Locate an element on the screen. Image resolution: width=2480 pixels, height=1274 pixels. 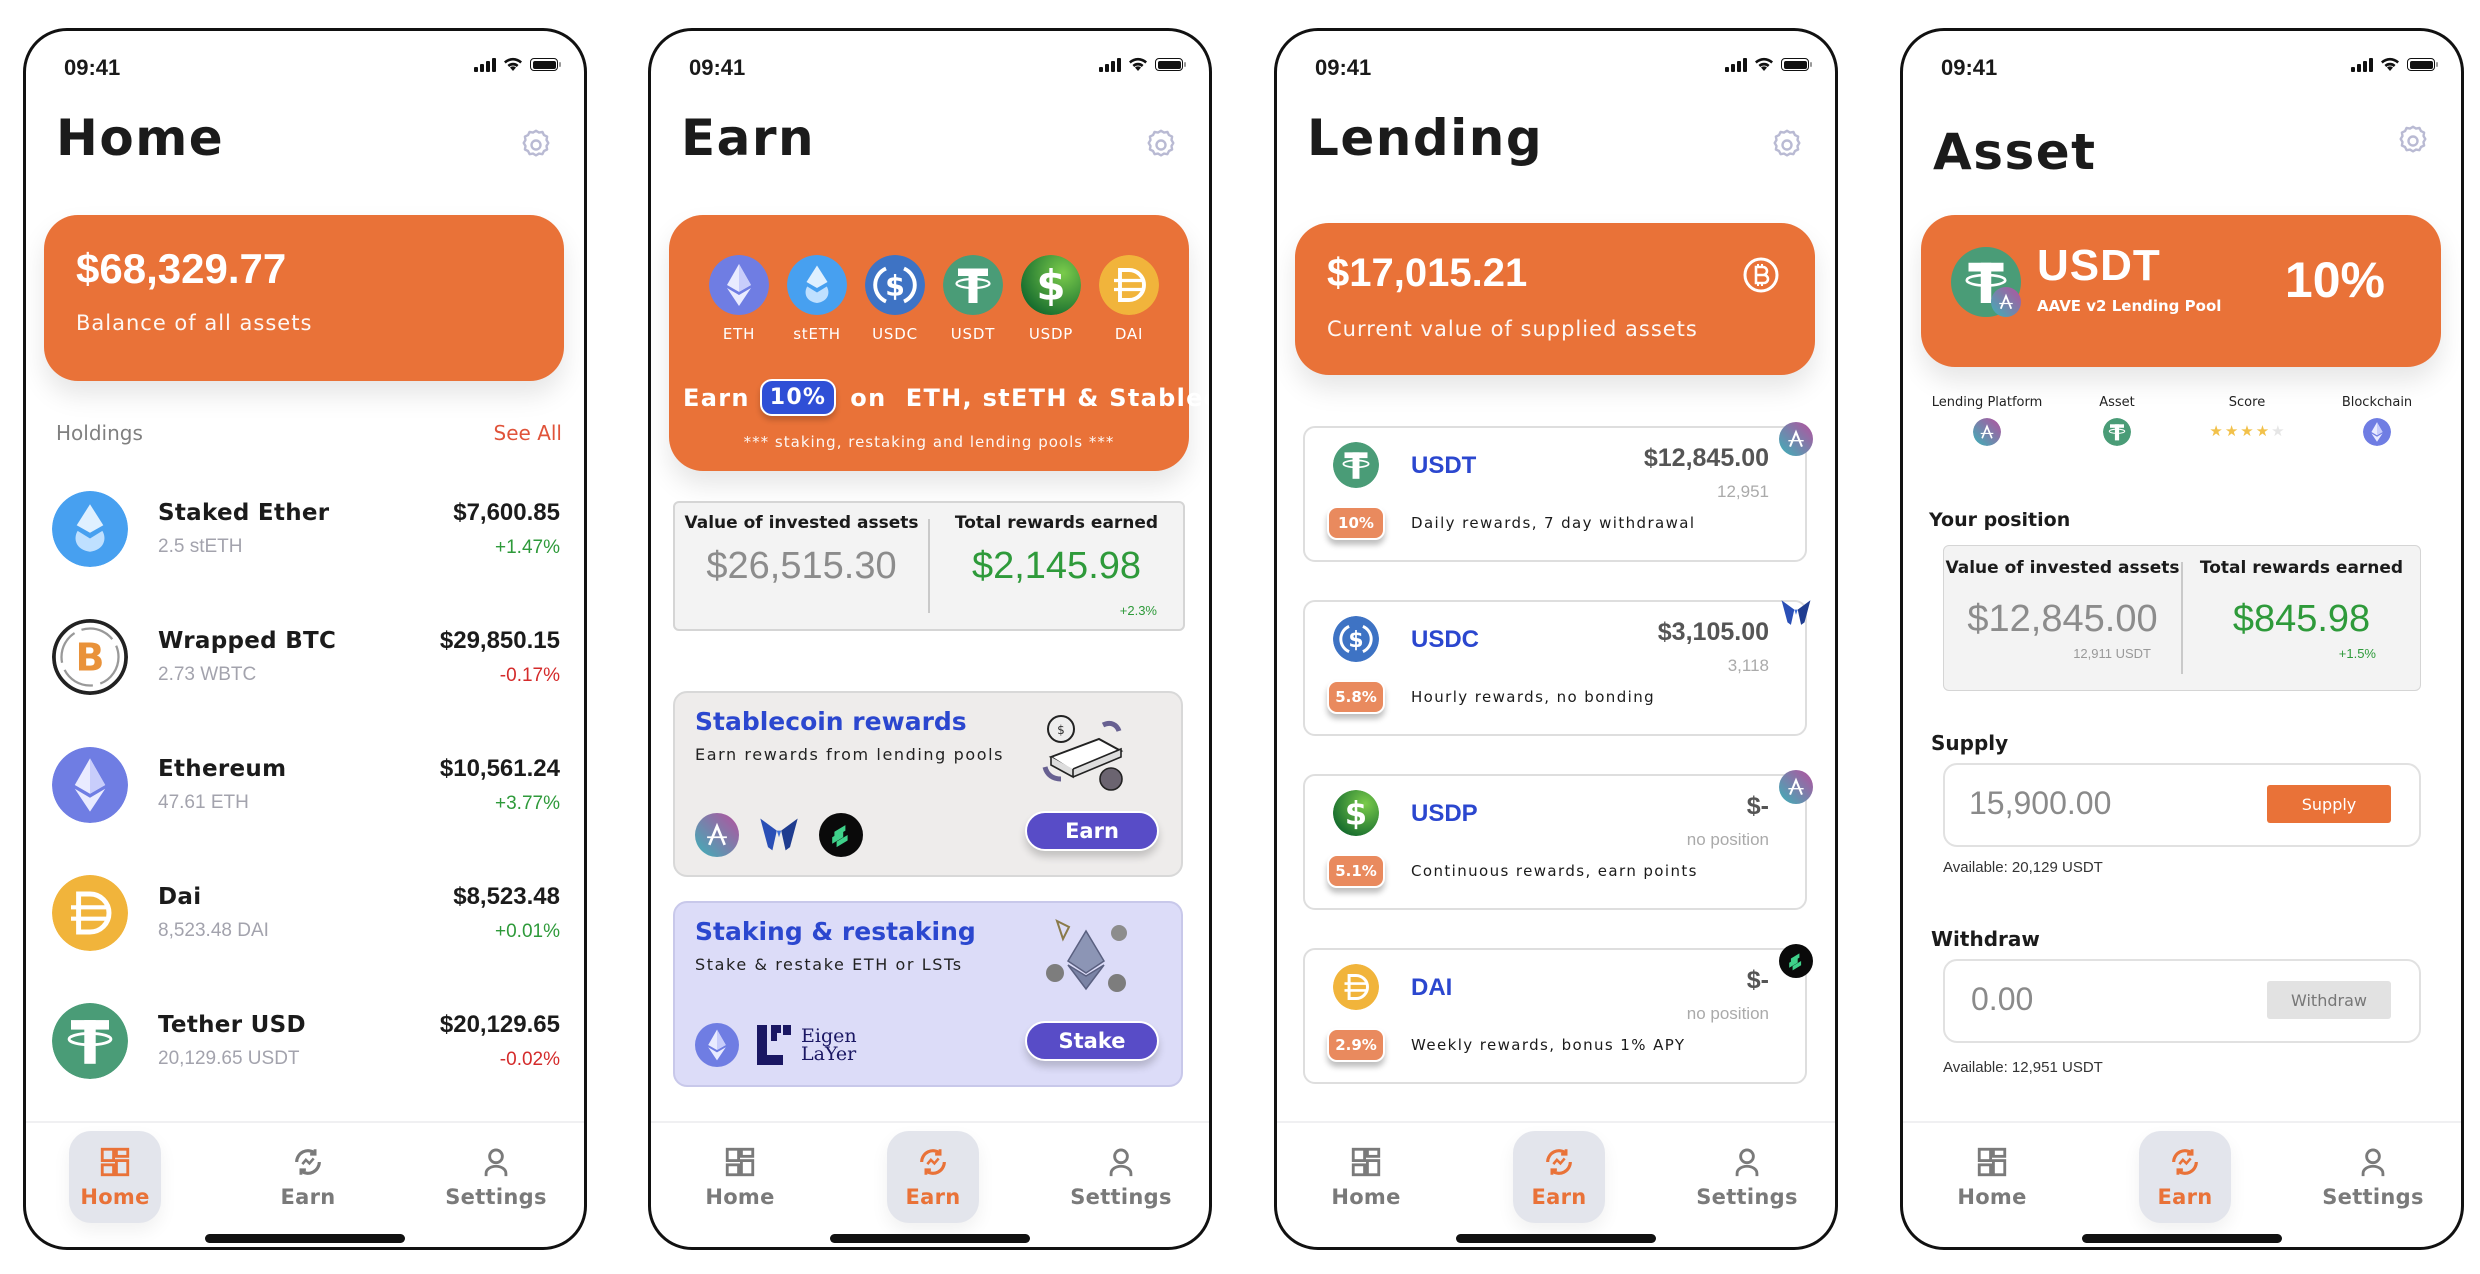
withdraw-amount-input is located at coordinates (2101, 999).